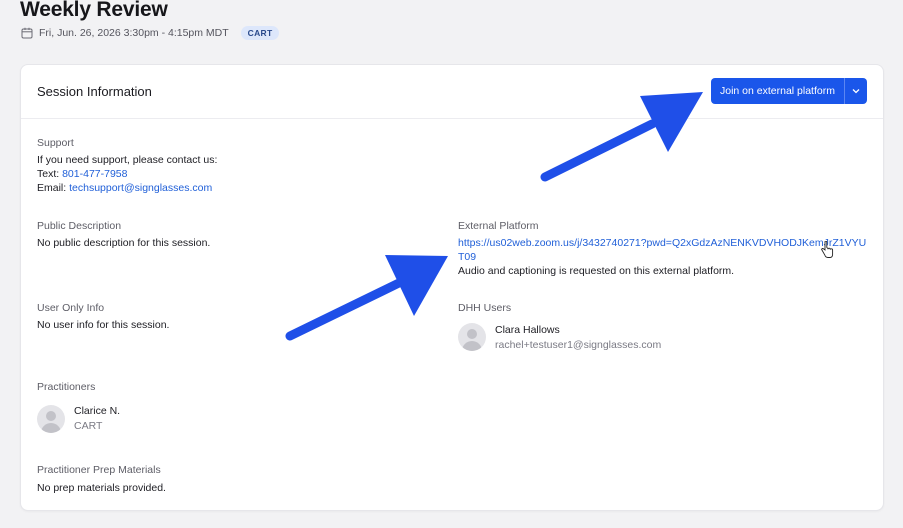  I want to click on page-title: Weekly Review, so click(94, 10).